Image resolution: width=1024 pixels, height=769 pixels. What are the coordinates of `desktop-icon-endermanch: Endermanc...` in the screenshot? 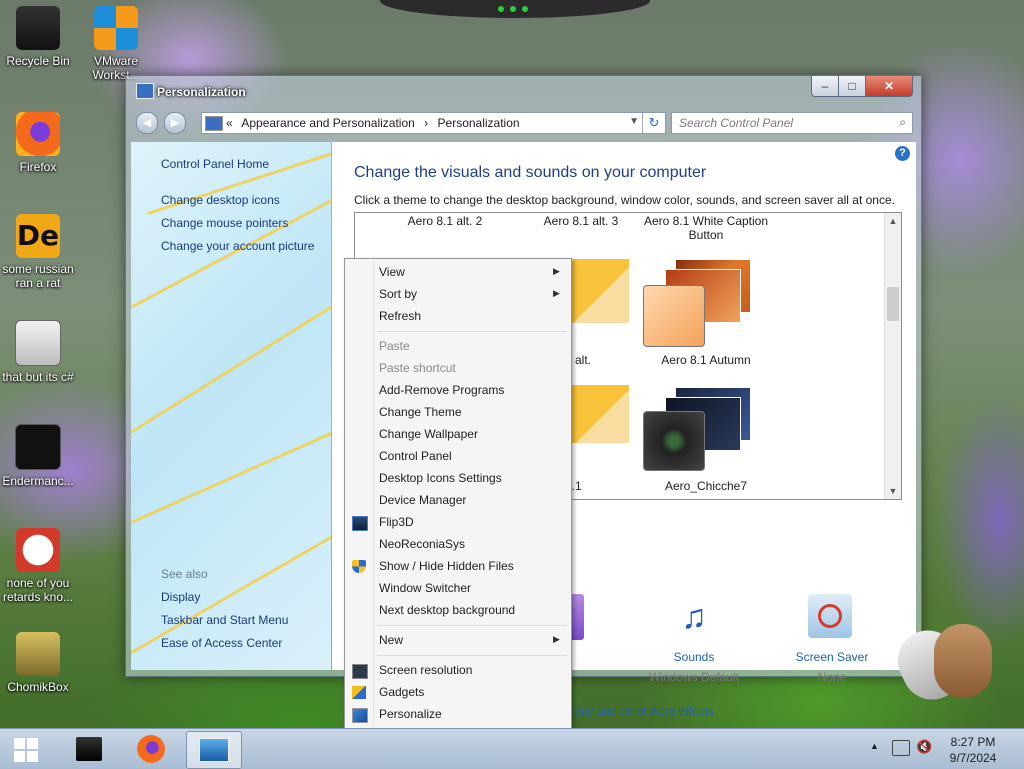 It's located at (38, 456).